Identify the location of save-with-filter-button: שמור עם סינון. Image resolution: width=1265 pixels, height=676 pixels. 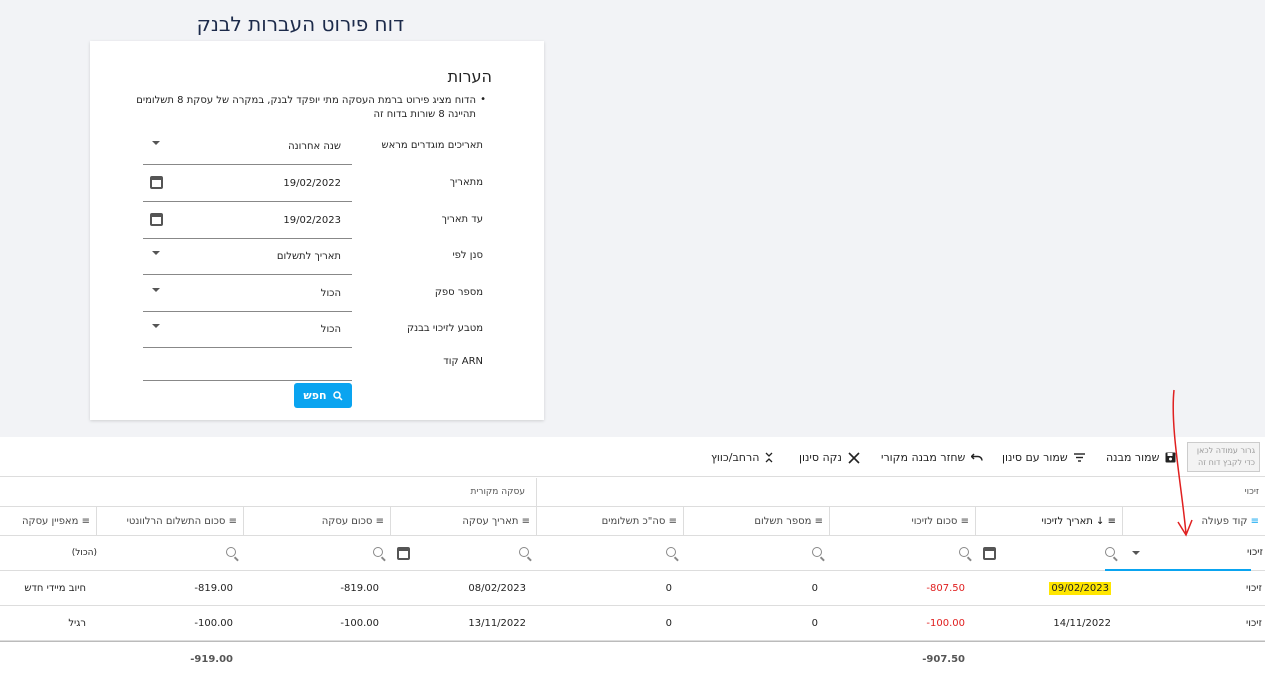
(1043, 457).